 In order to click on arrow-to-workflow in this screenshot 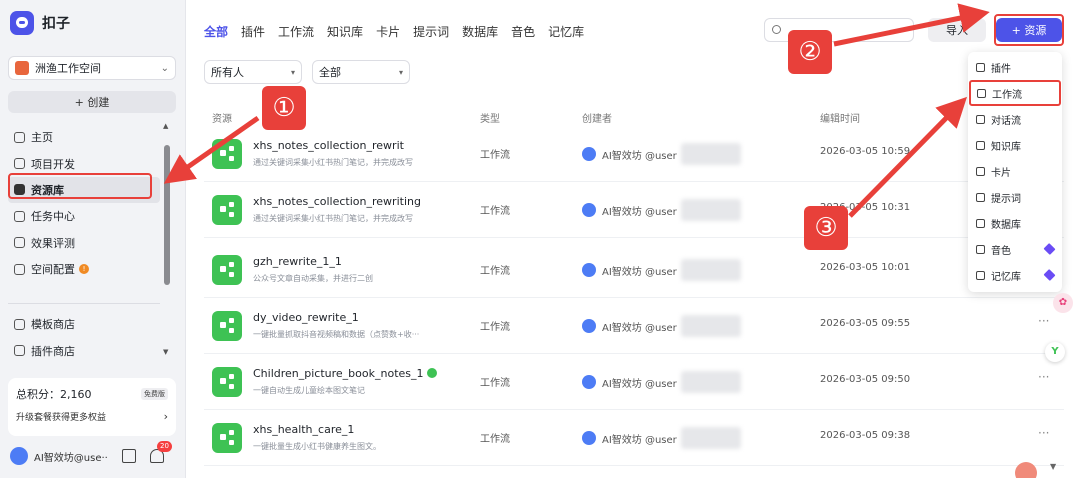, I will do `click(908, 157)`.